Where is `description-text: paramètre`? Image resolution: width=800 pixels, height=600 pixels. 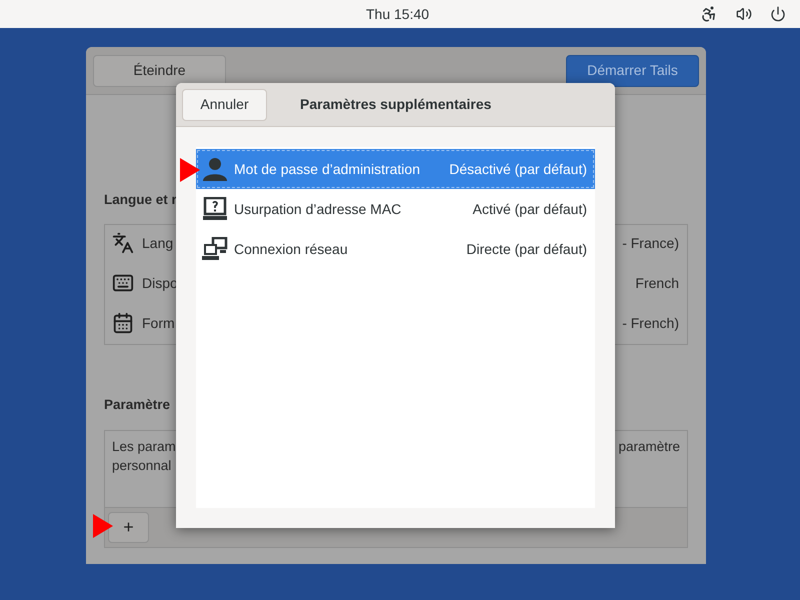 description-text: paramètre is located at coordinates (649, 447).